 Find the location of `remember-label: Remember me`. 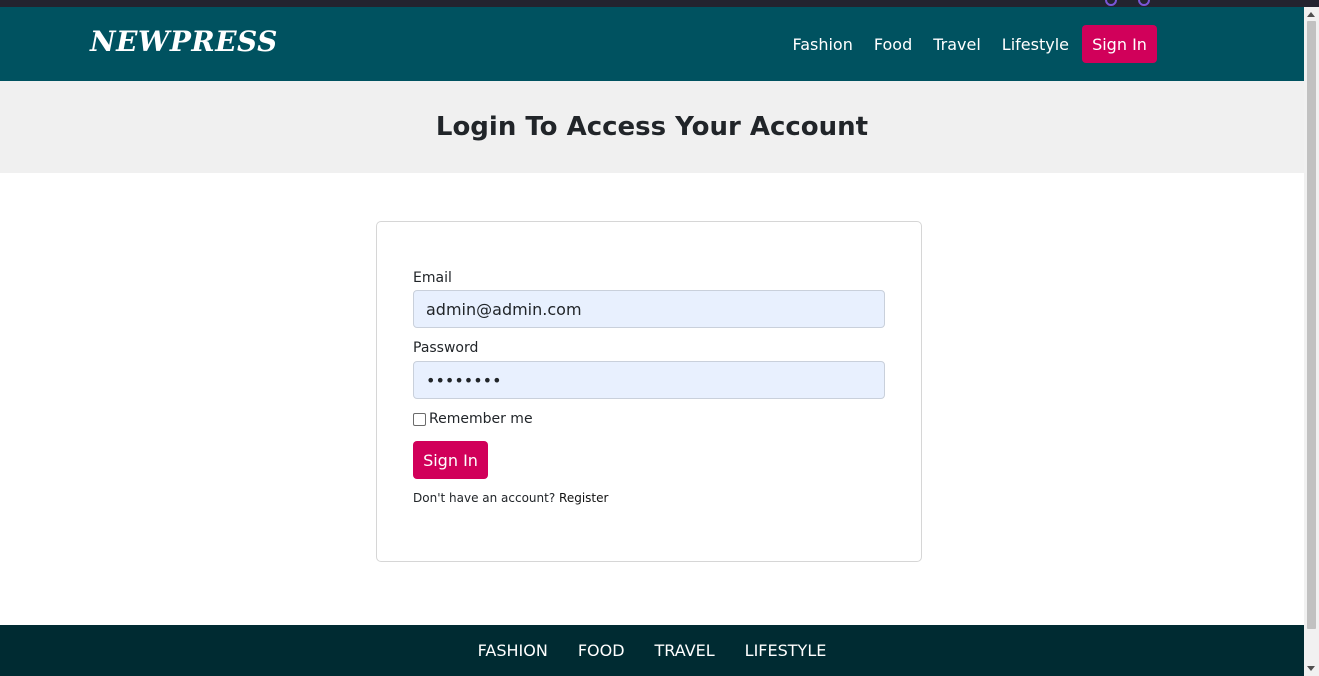

remember-label: Remember me is located at coordinates (481, 419).